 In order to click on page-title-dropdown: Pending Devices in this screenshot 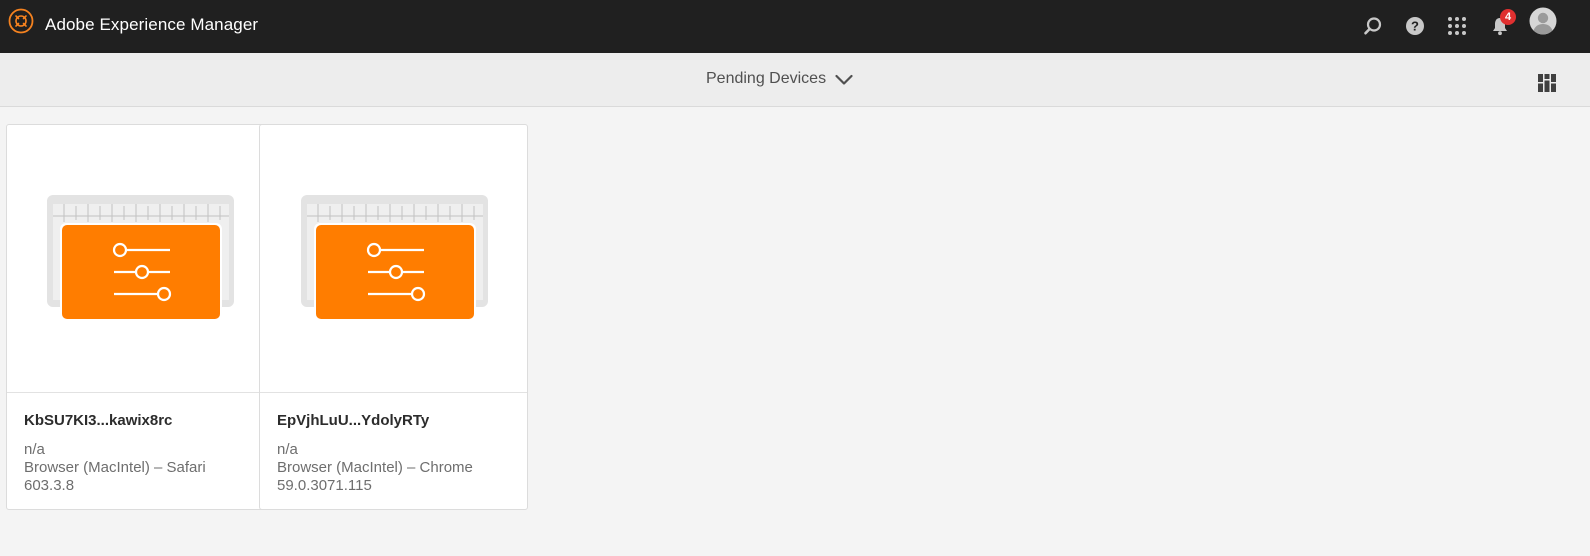, I will do `click(779, 79)`.